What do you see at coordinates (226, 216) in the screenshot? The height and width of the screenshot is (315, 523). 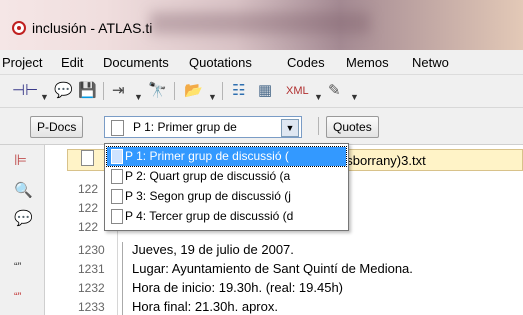 I see `dropdown-option: P 4: Tercer grup de discussió (d` at bounding box center [226, 216].